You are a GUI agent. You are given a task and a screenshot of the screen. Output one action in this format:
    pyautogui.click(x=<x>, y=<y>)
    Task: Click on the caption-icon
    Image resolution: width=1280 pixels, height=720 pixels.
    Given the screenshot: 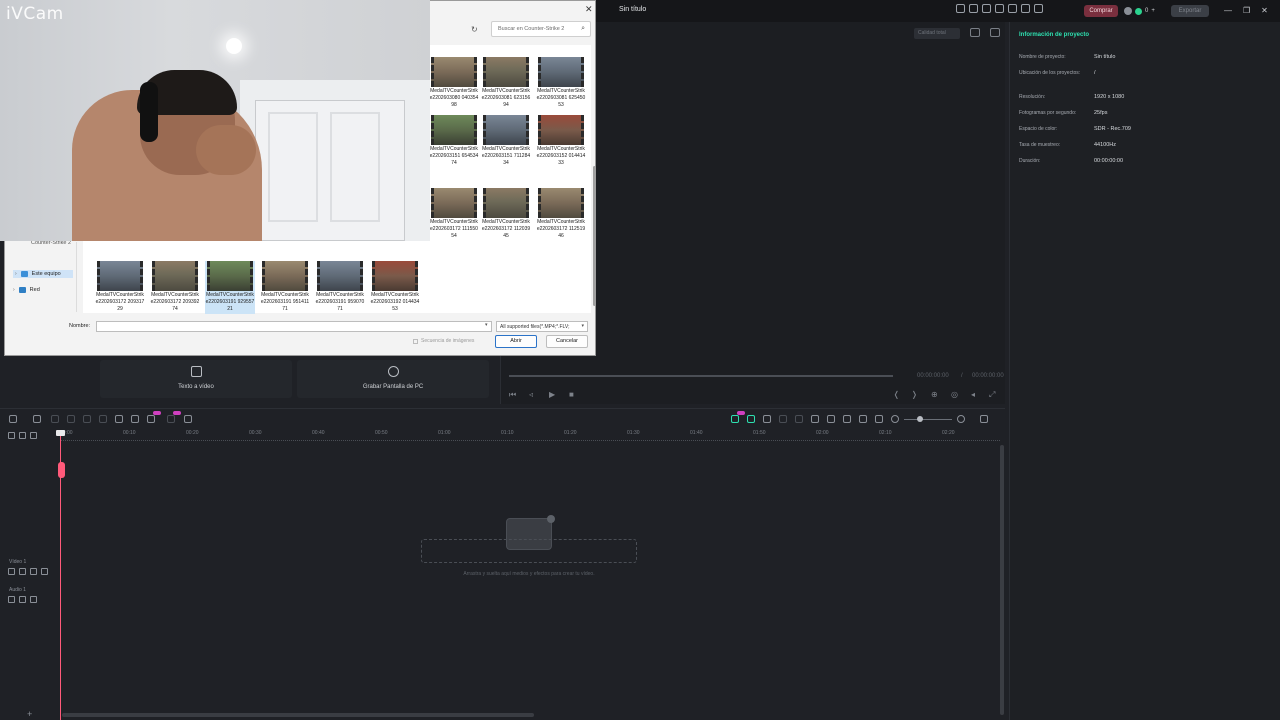 What is the action you would take?
    pyautogui.click(x=33, y=435)
    